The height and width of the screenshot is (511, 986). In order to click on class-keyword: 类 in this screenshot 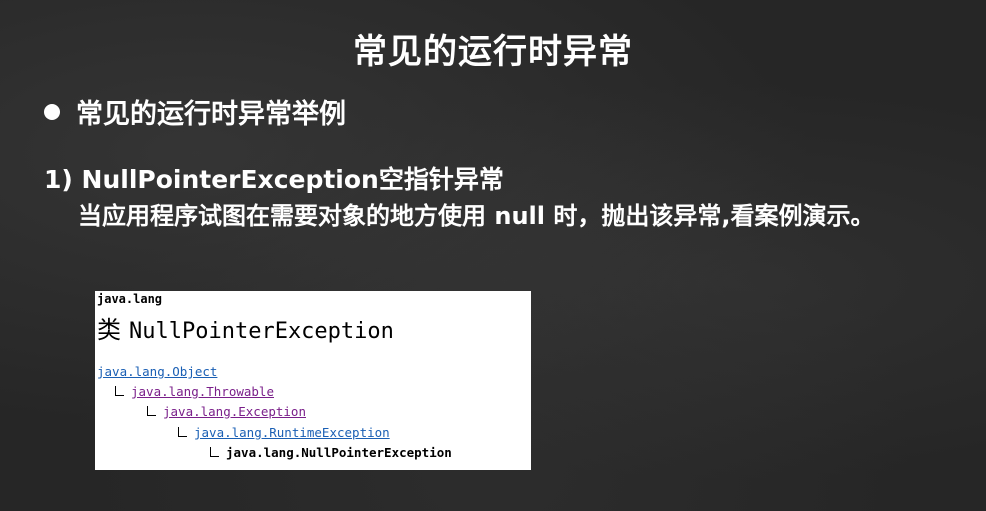, I will do `click(109, 330)`.